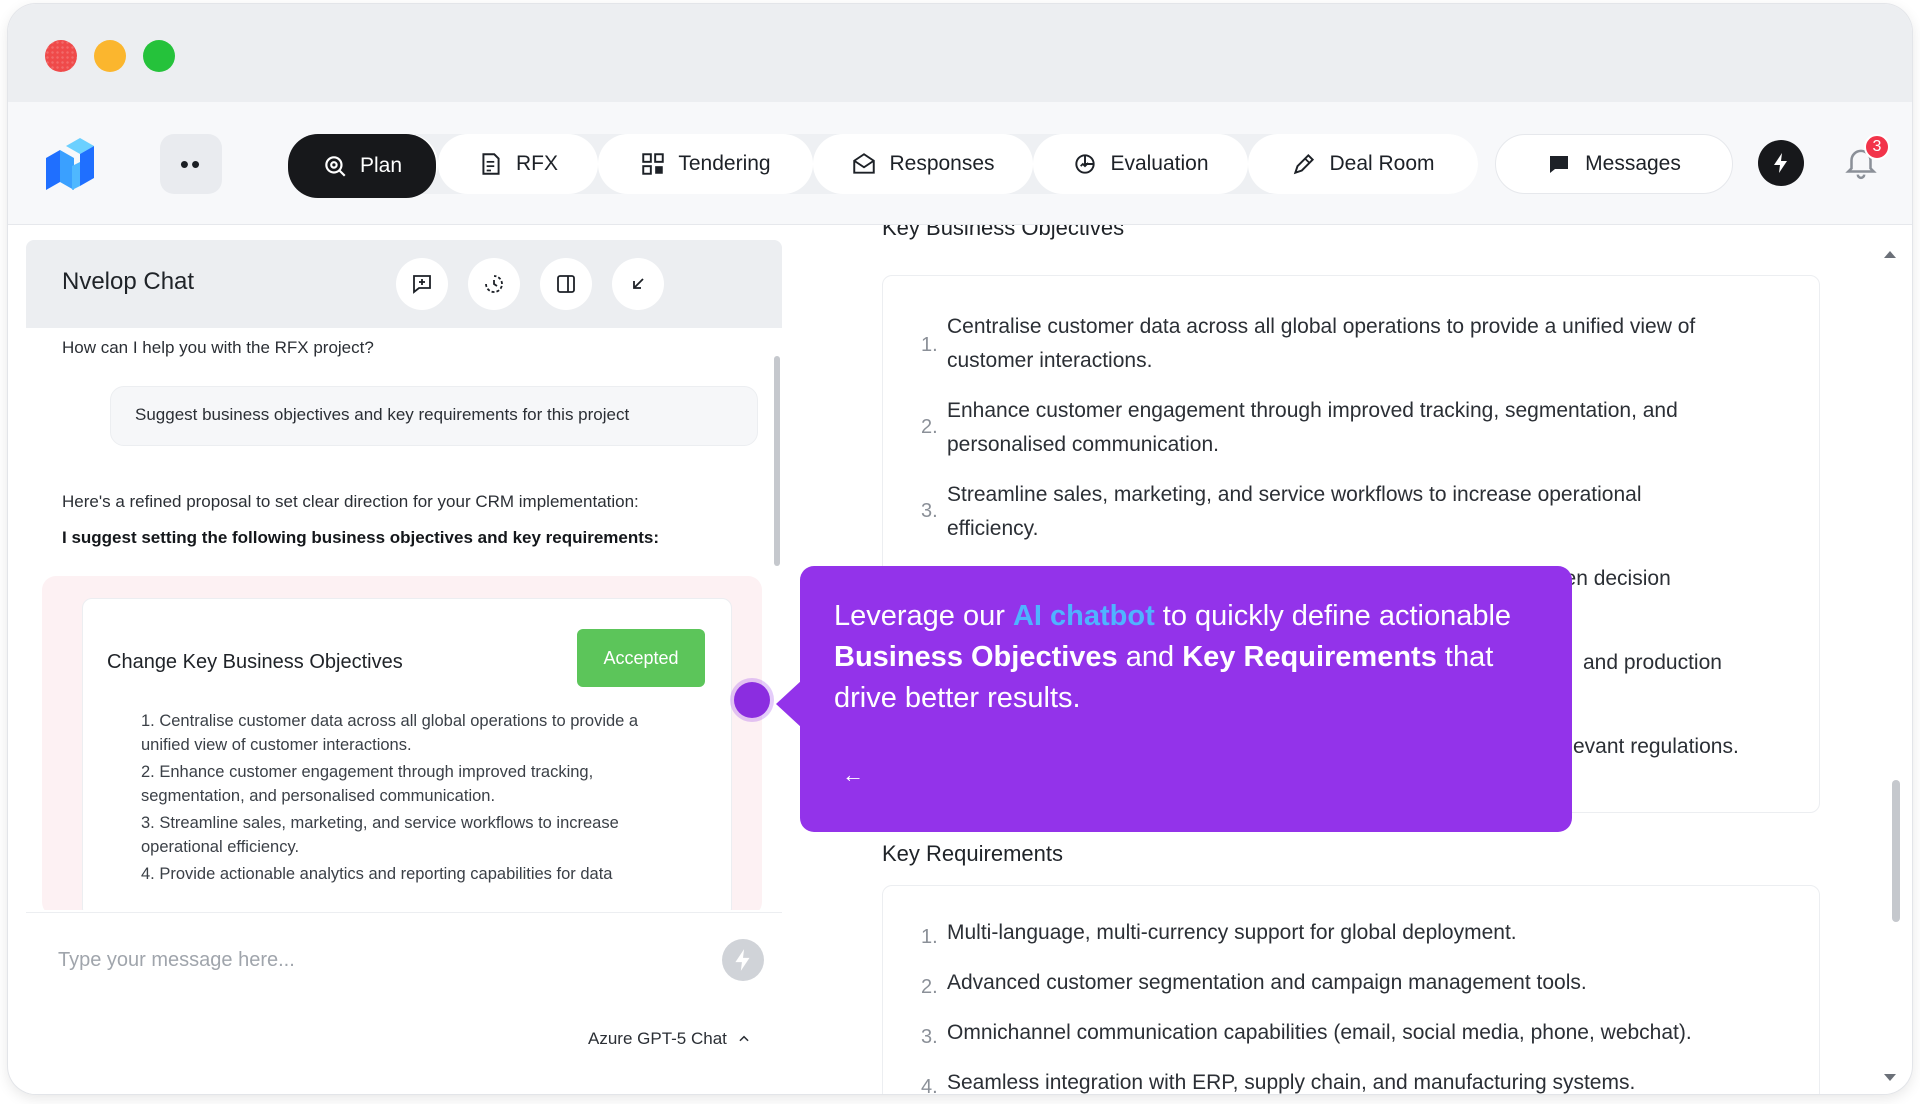  What do you see at coordinates (993, 528) in the screenshot?
I see `objective-line: efficiency.` at bounding box center [993, 528].